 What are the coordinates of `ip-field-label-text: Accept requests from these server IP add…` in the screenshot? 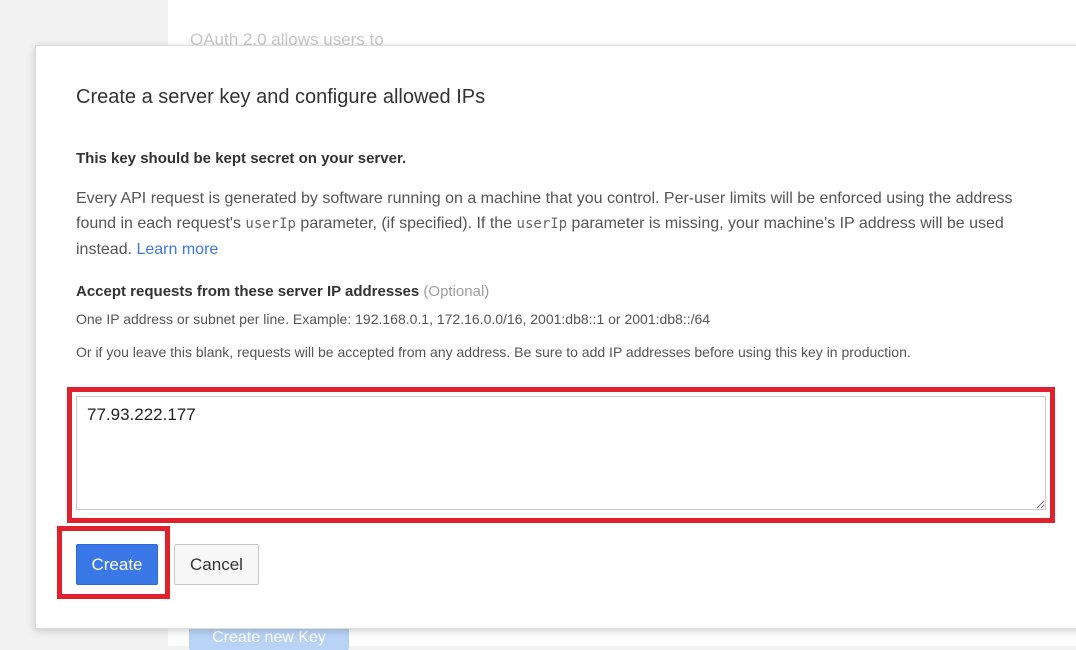 It's located at (248, 291).